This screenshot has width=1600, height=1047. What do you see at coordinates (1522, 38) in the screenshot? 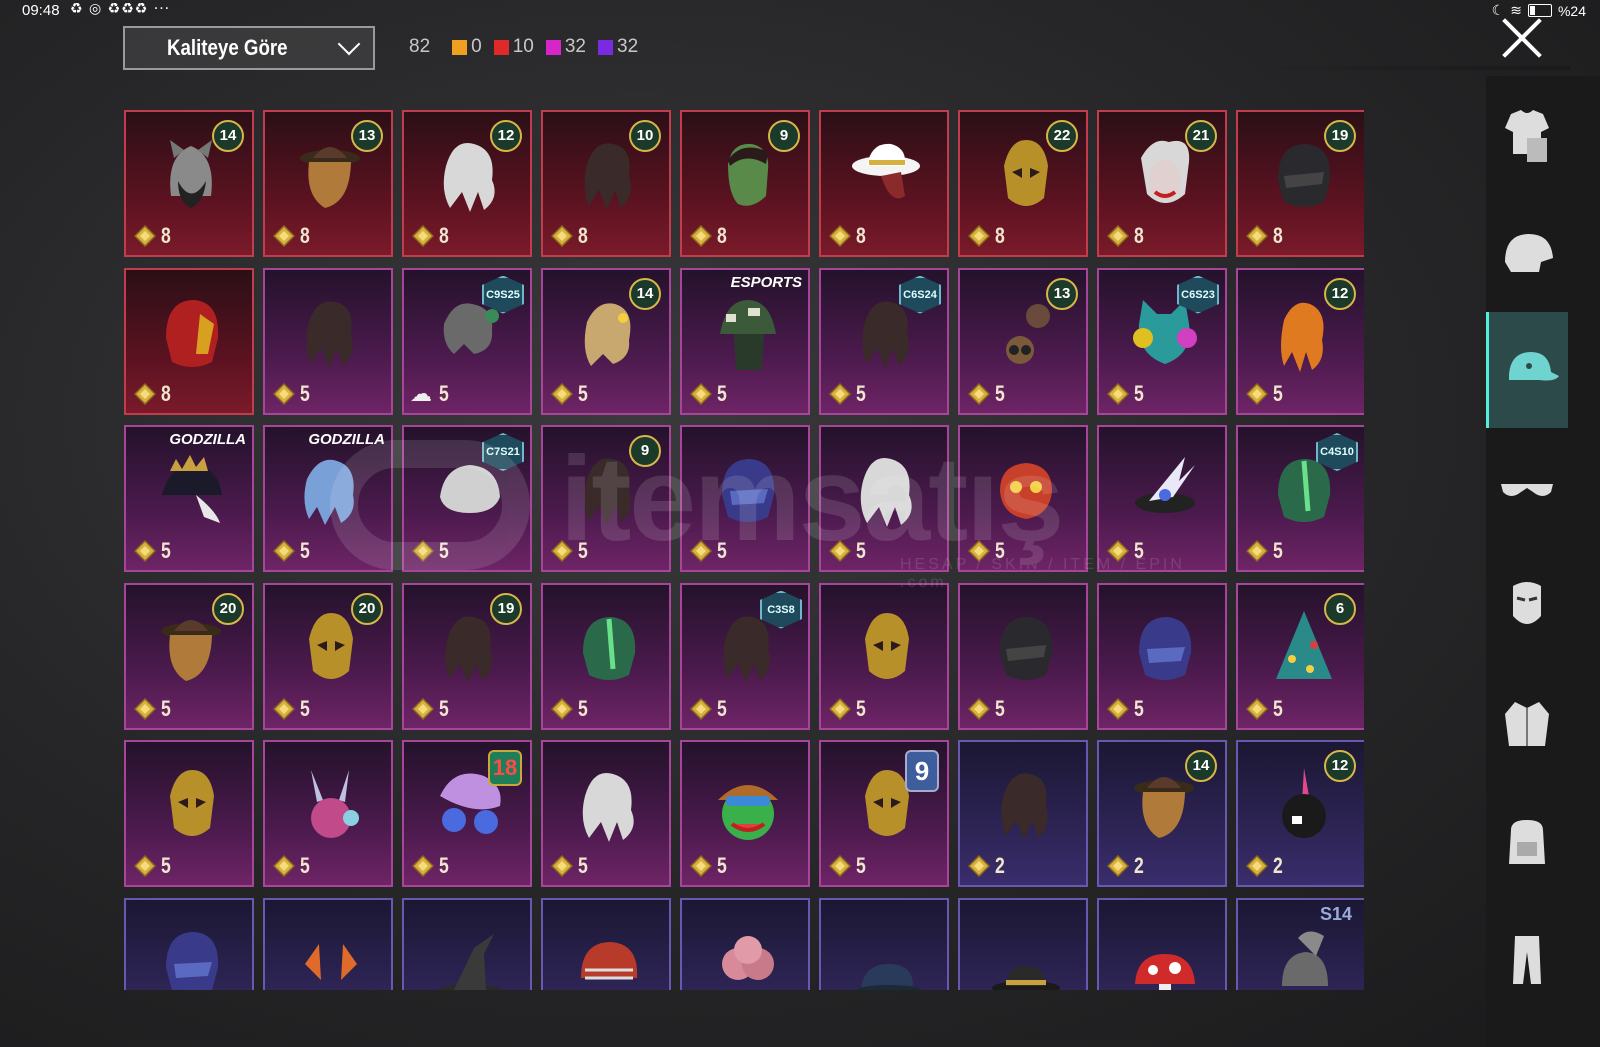
I see `close-button` at bounding box center [1522, 38].